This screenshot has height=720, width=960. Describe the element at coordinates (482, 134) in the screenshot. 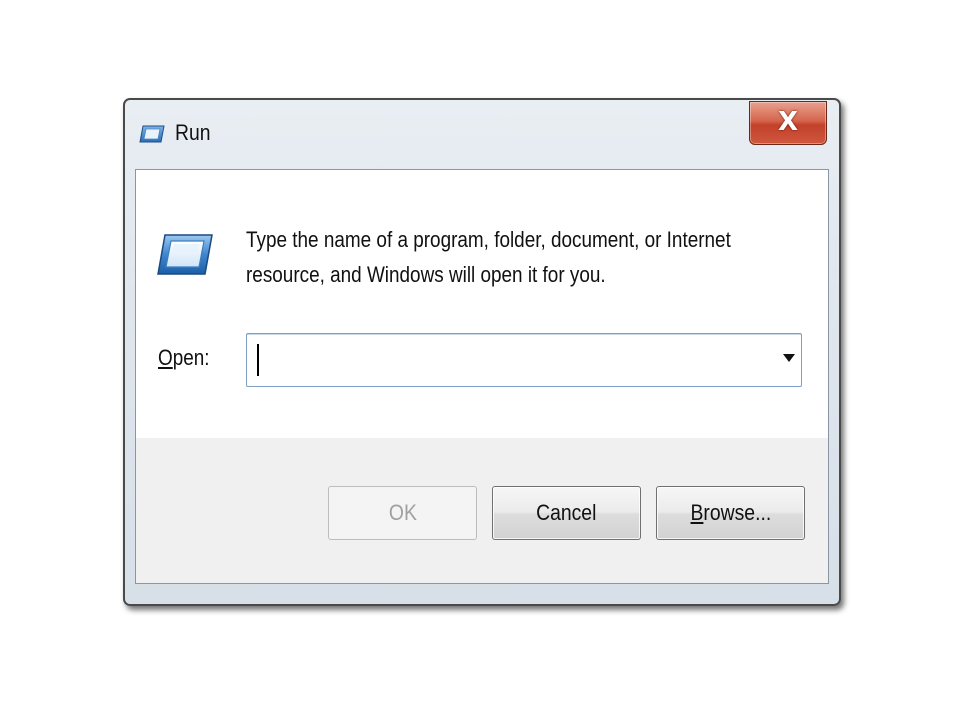

I see `title-bar: Run X` at that location.